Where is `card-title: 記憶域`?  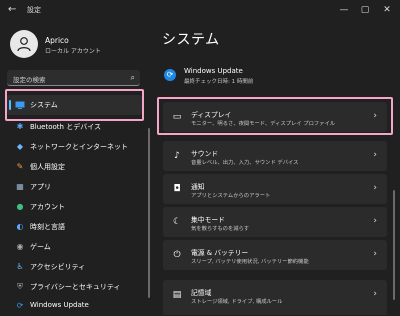
card-title: 記憶域 is located at coordinates (201, 293).